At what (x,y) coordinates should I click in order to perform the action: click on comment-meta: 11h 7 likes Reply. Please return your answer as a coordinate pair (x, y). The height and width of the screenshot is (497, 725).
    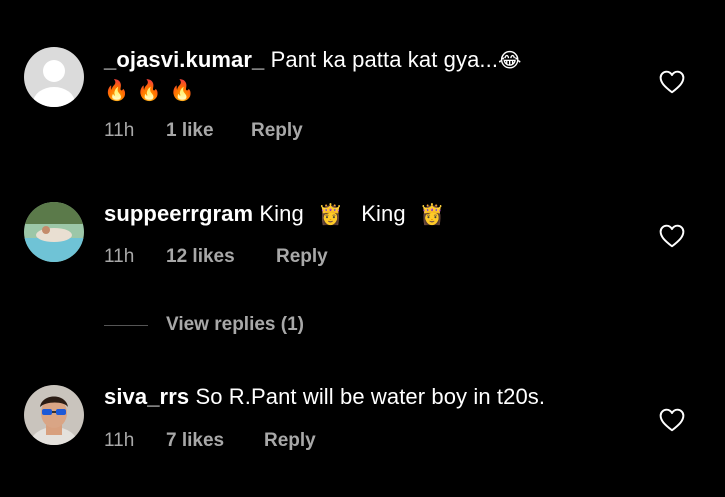
    Looking at the image, I should click on (210, 441).